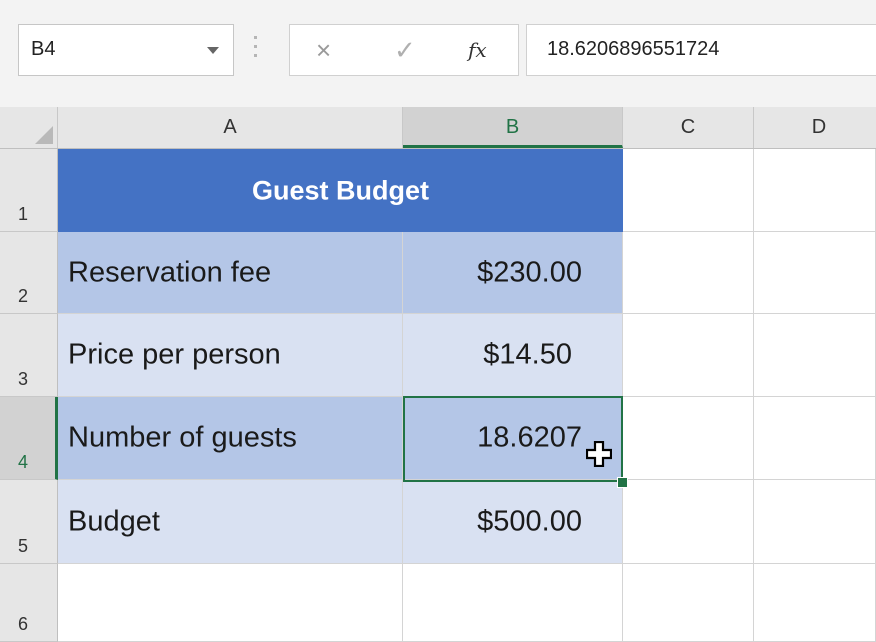 This screenshot has width=876, height=642. I want to click on cell-value: 18.6207, so click(529, 437).